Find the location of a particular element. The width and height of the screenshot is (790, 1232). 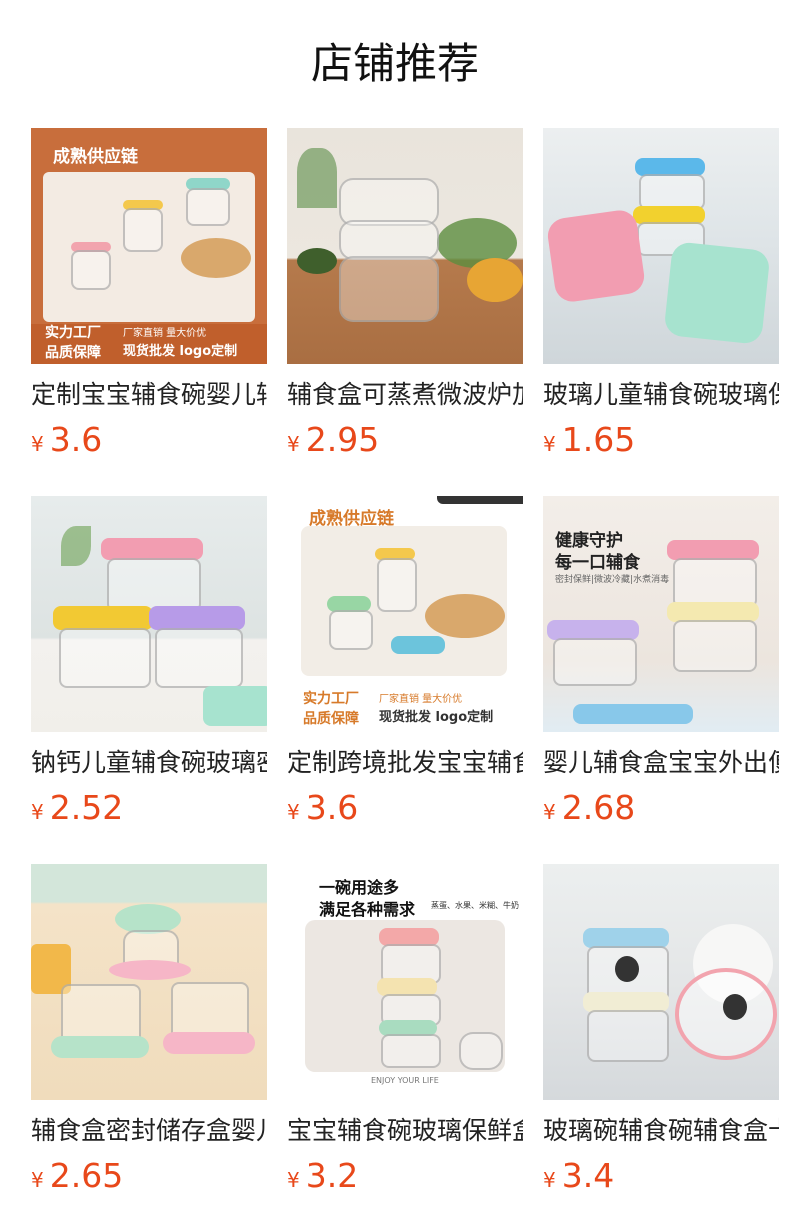

product-price: ¥2.52 is located at coordinates (149, 811).